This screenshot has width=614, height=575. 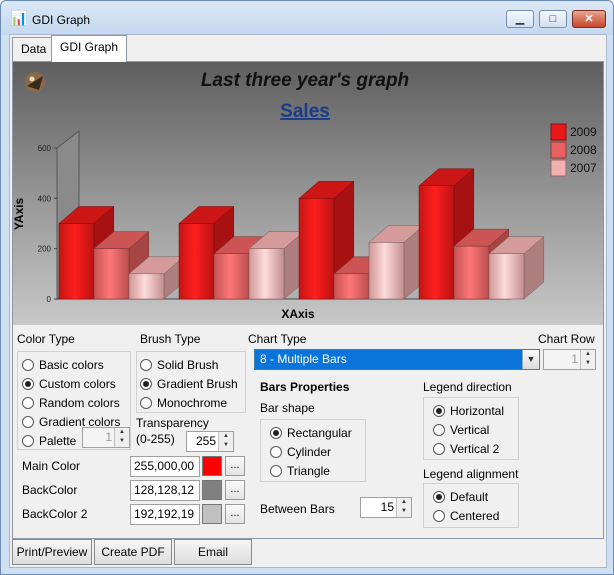 I want to click on bar-shape-radio-2: Triangle, so click(x=300, y=471).